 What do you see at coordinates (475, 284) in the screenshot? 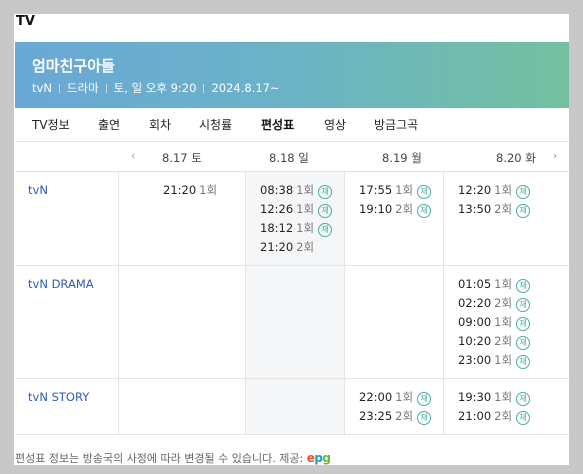
I see `slot-time: 01:05` at bounding box center [475, 284].